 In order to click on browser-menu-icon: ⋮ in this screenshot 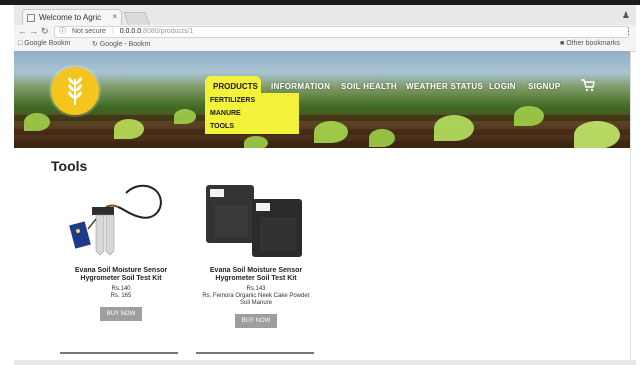, I will do `click(628, 31)`.